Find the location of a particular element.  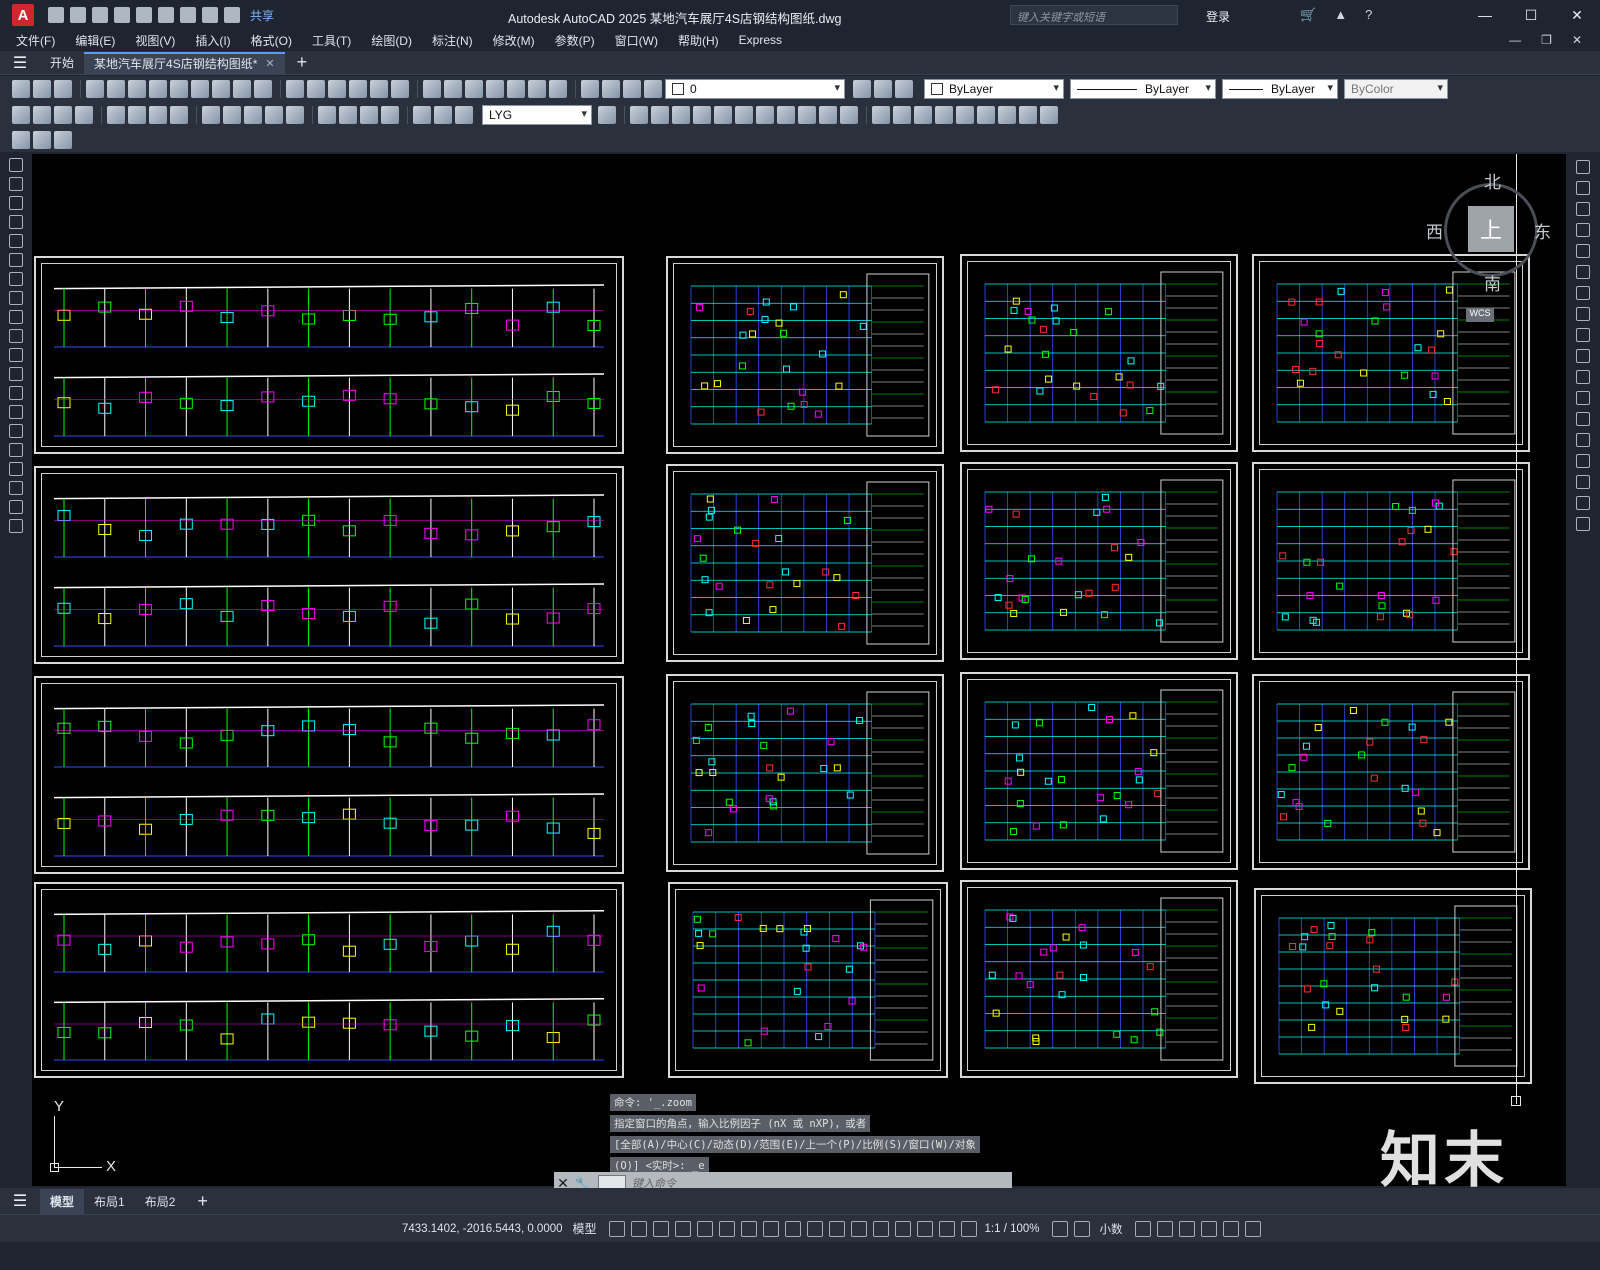

wcs-menu: WCS is located at coordinates (1480, 315).